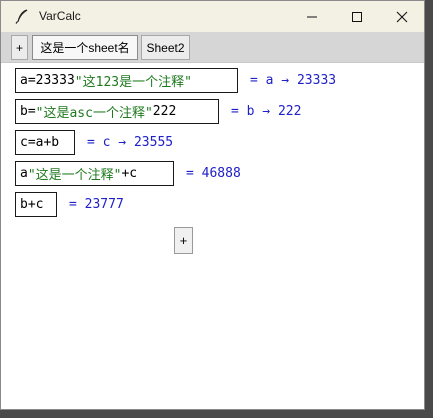  What do you see at coordinates (164, 111) in the screenshot?
I see `expression-code: 222` at bounding box center [164, 111].